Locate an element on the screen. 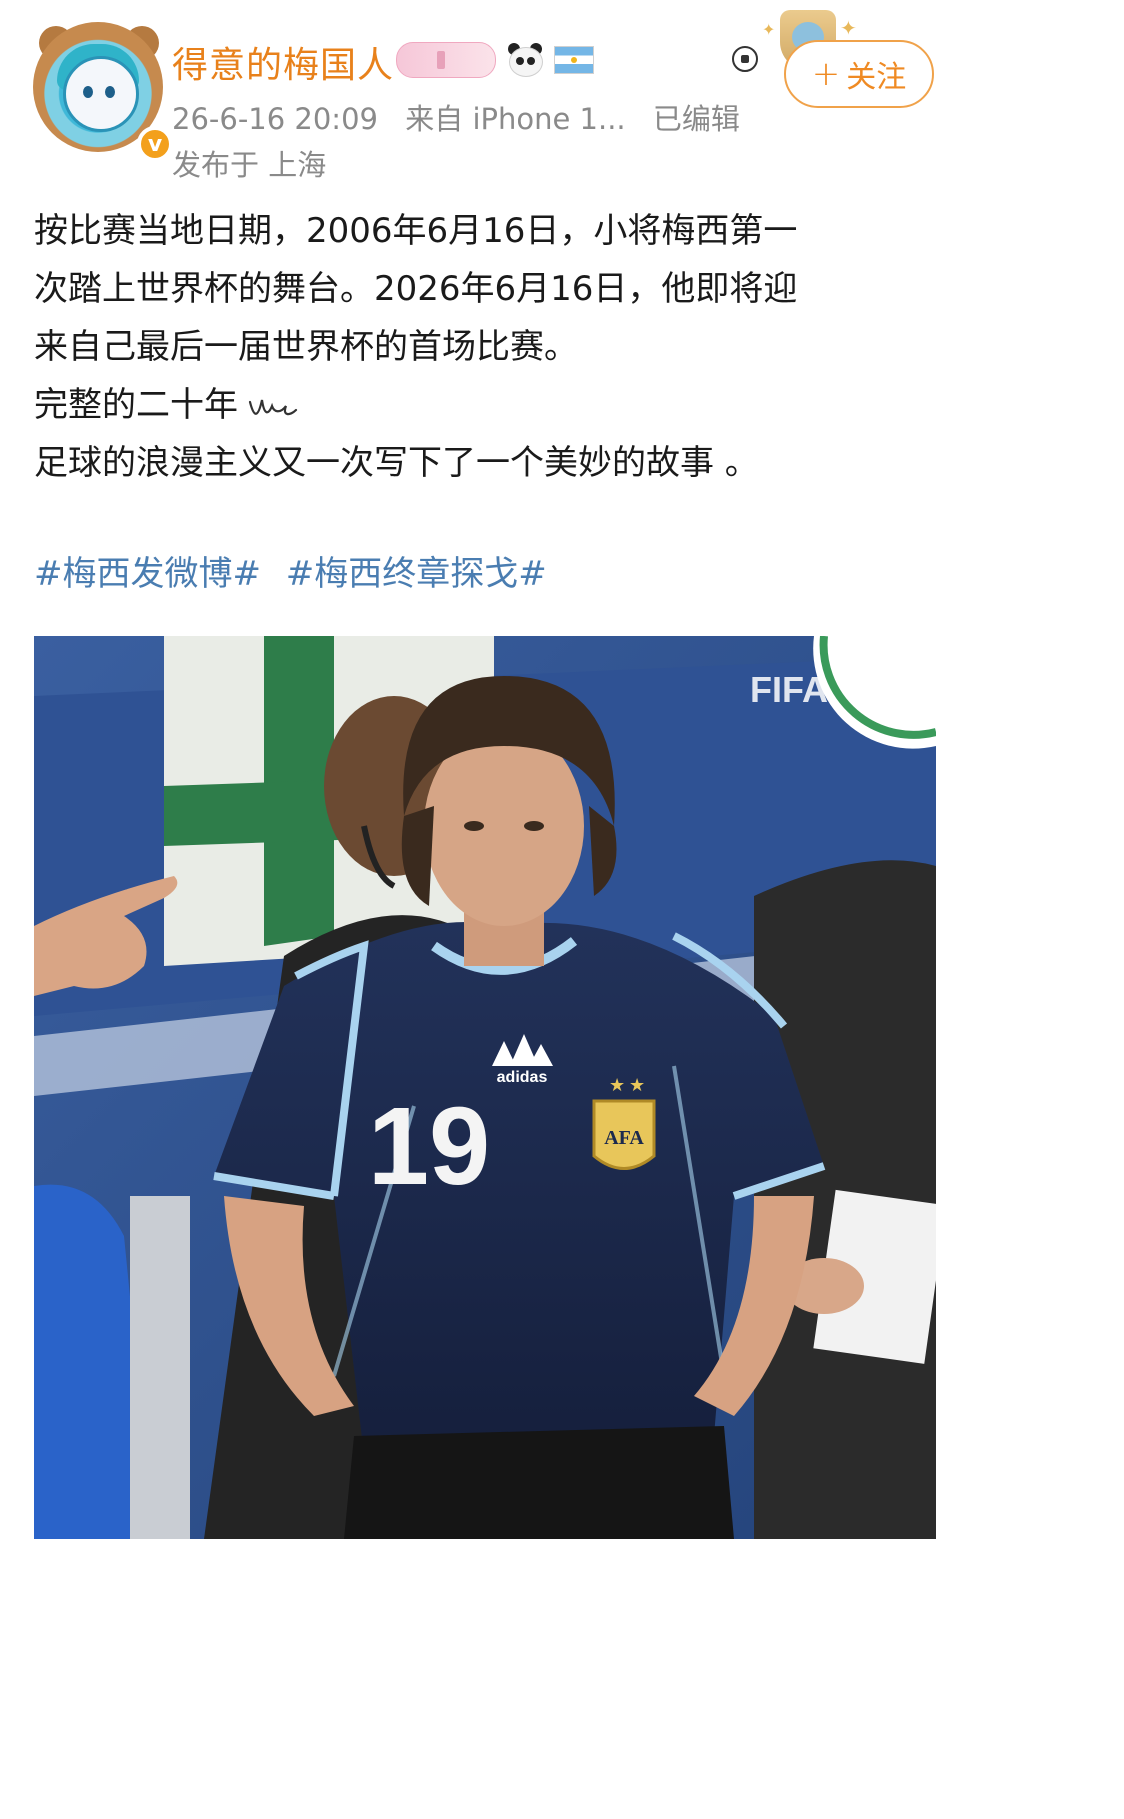 This screenshot has width=1124, height=1819. jersey-number: 19 is located at coordinates (429, 1146).